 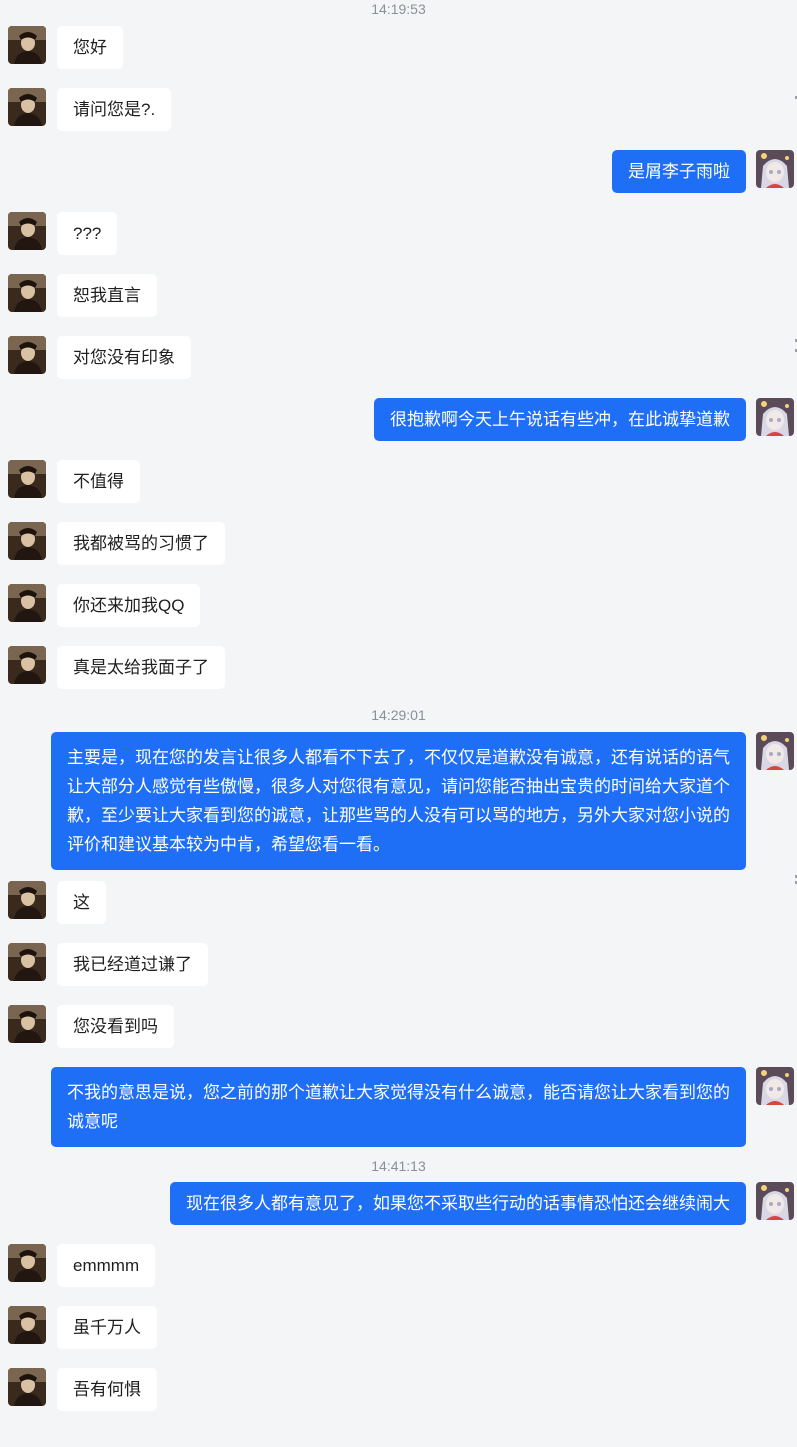 What do you see at coordinates (90, 47) in the screenshot?
I see `message-bubble: 您好` at bounding box center [90, 47].